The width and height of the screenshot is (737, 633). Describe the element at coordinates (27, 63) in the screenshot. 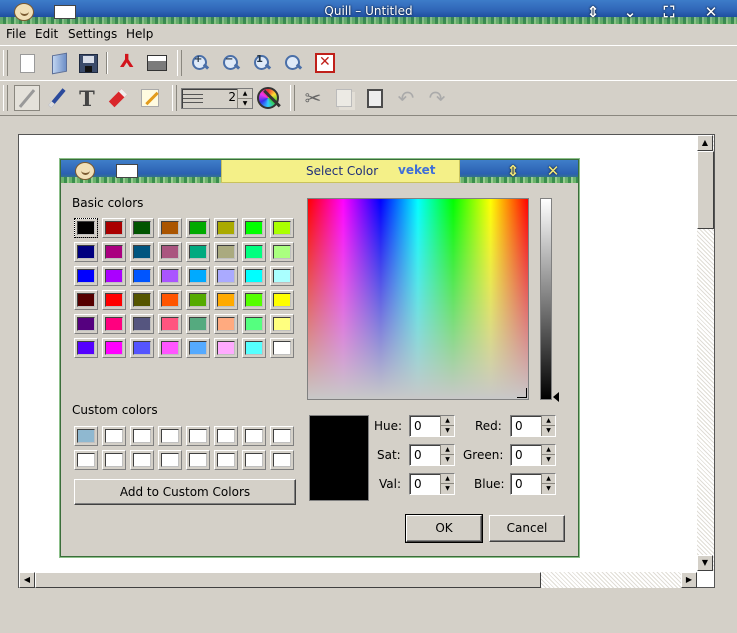

I see `new-document-button` at that location.